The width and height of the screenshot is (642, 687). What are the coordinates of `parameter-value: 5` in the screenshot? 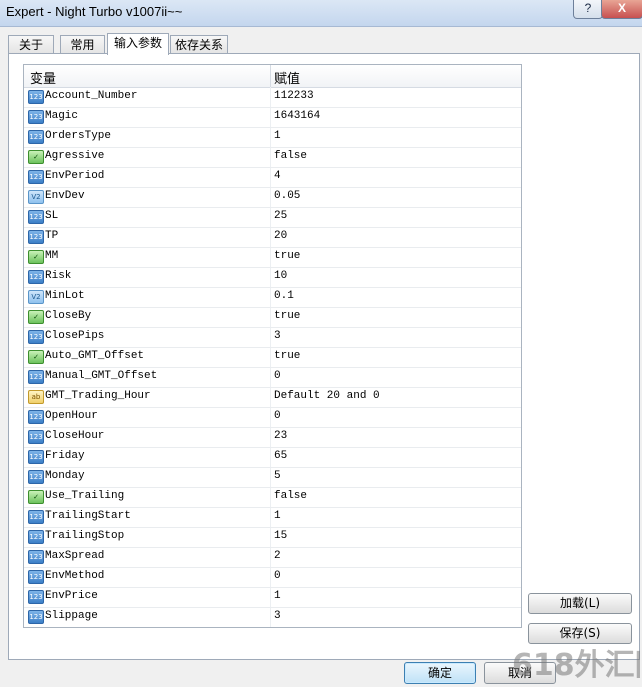 It's located at (277, 476).